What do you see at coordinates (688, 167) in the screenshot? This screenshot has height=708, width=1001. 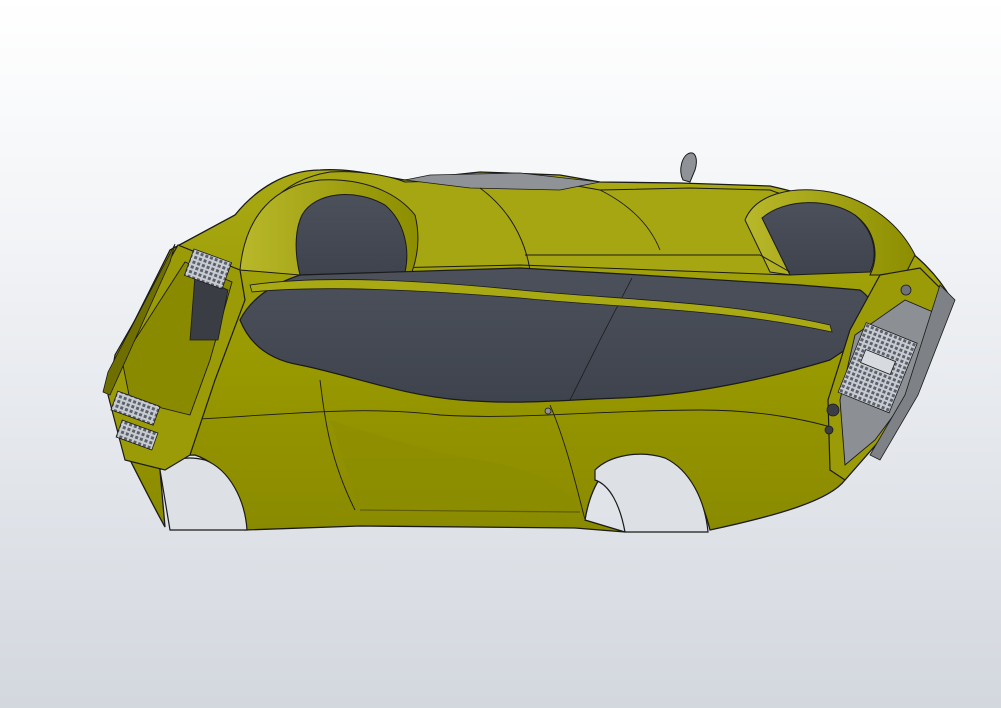 I see `side-mirror` at bounding box center [688, 167].